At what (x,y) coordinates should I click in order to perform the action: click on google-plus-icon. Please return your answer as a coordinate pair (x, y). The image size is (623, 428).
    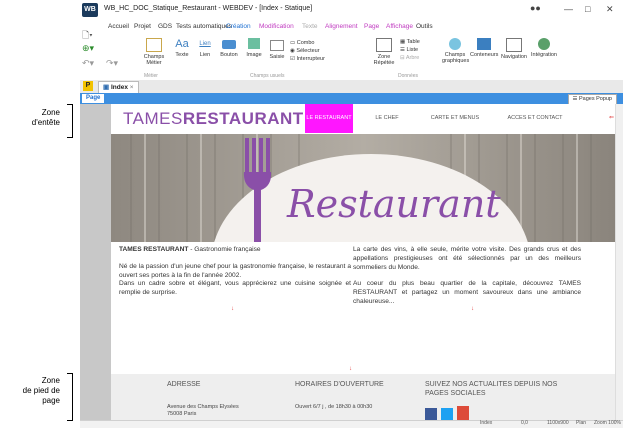
    Looking at the image, I should click on (463, 413).